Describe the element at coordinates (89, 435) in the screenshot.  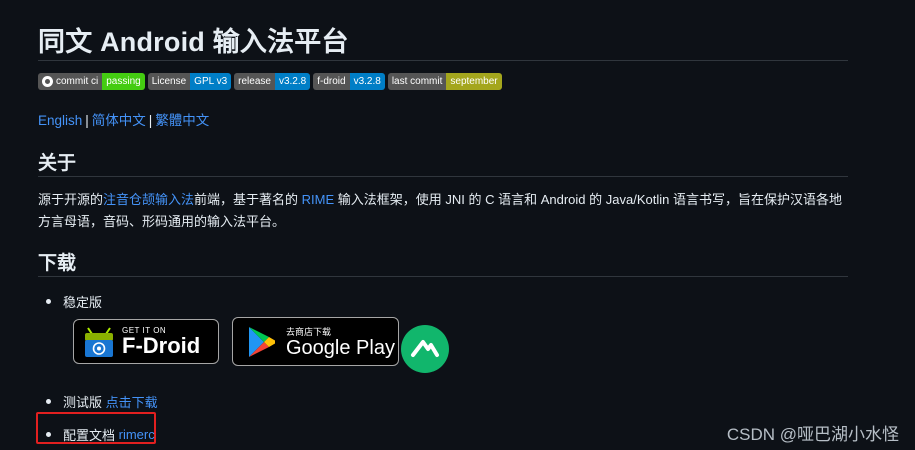
I see `config-label: 配置文档` at that location.